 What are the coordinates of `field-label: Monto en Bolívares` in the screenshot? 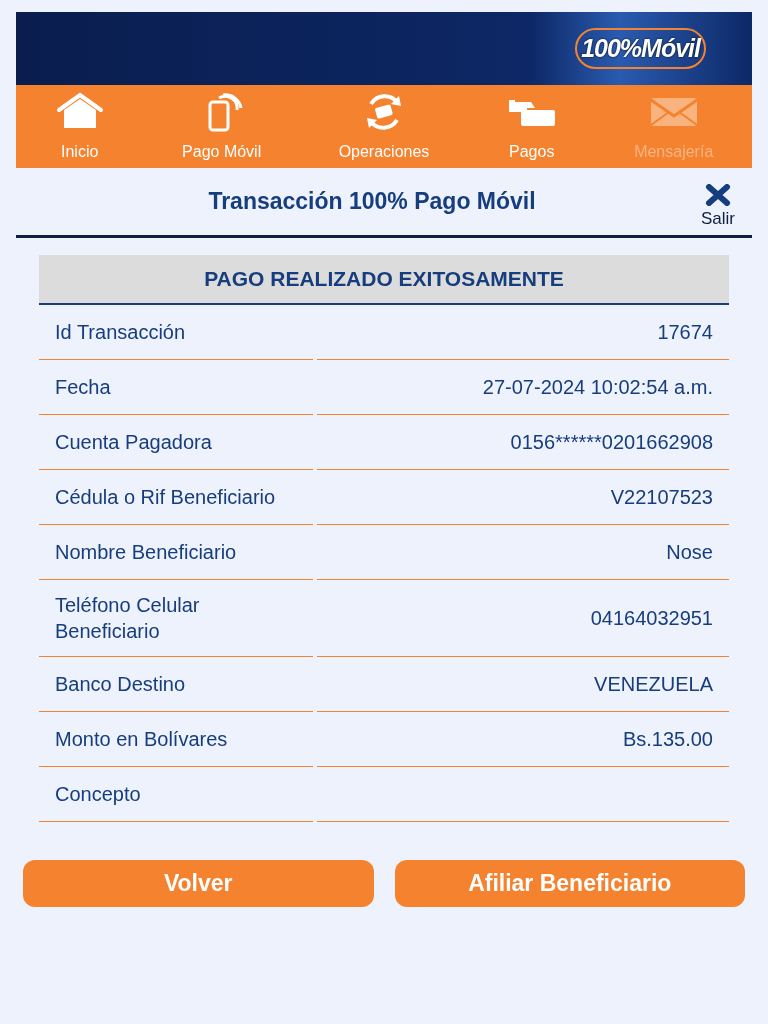 It's located at (176, 739).